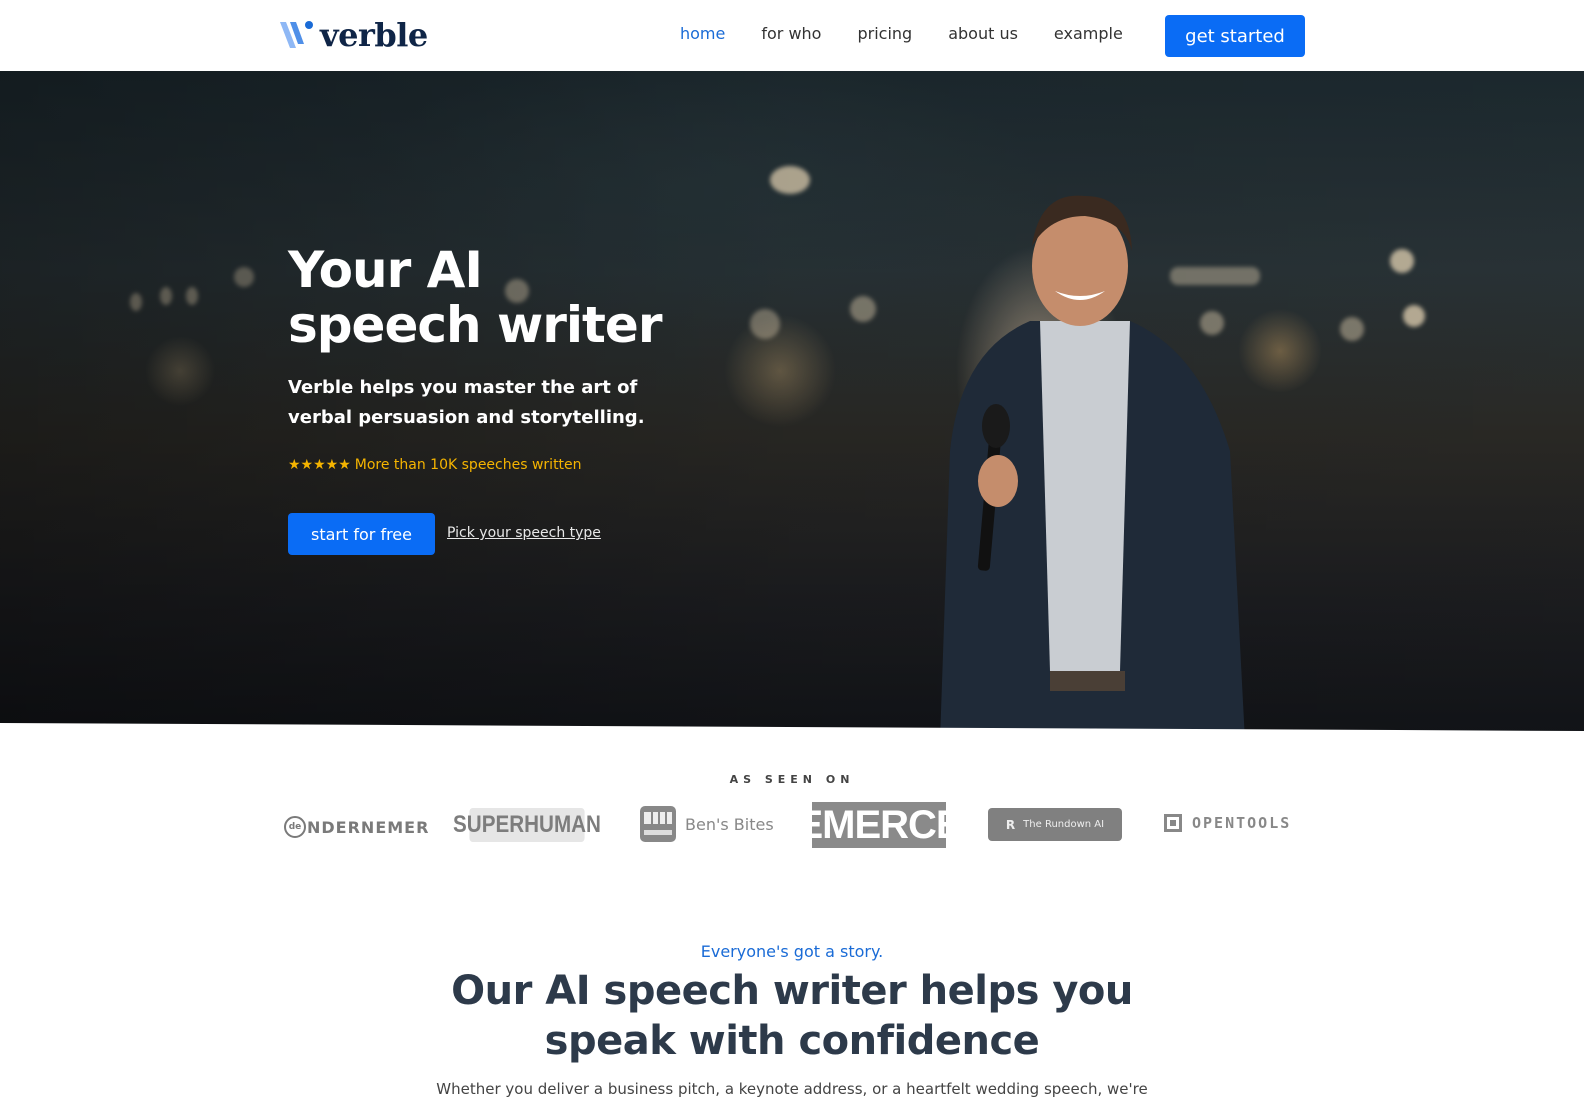 The height and width of the screenshot is (1105, 1584). What do you see at coordinates (468, 465) in the screenshot?
I see `rating-text: More than 10K speeches written` at bounding box center [468, 465].